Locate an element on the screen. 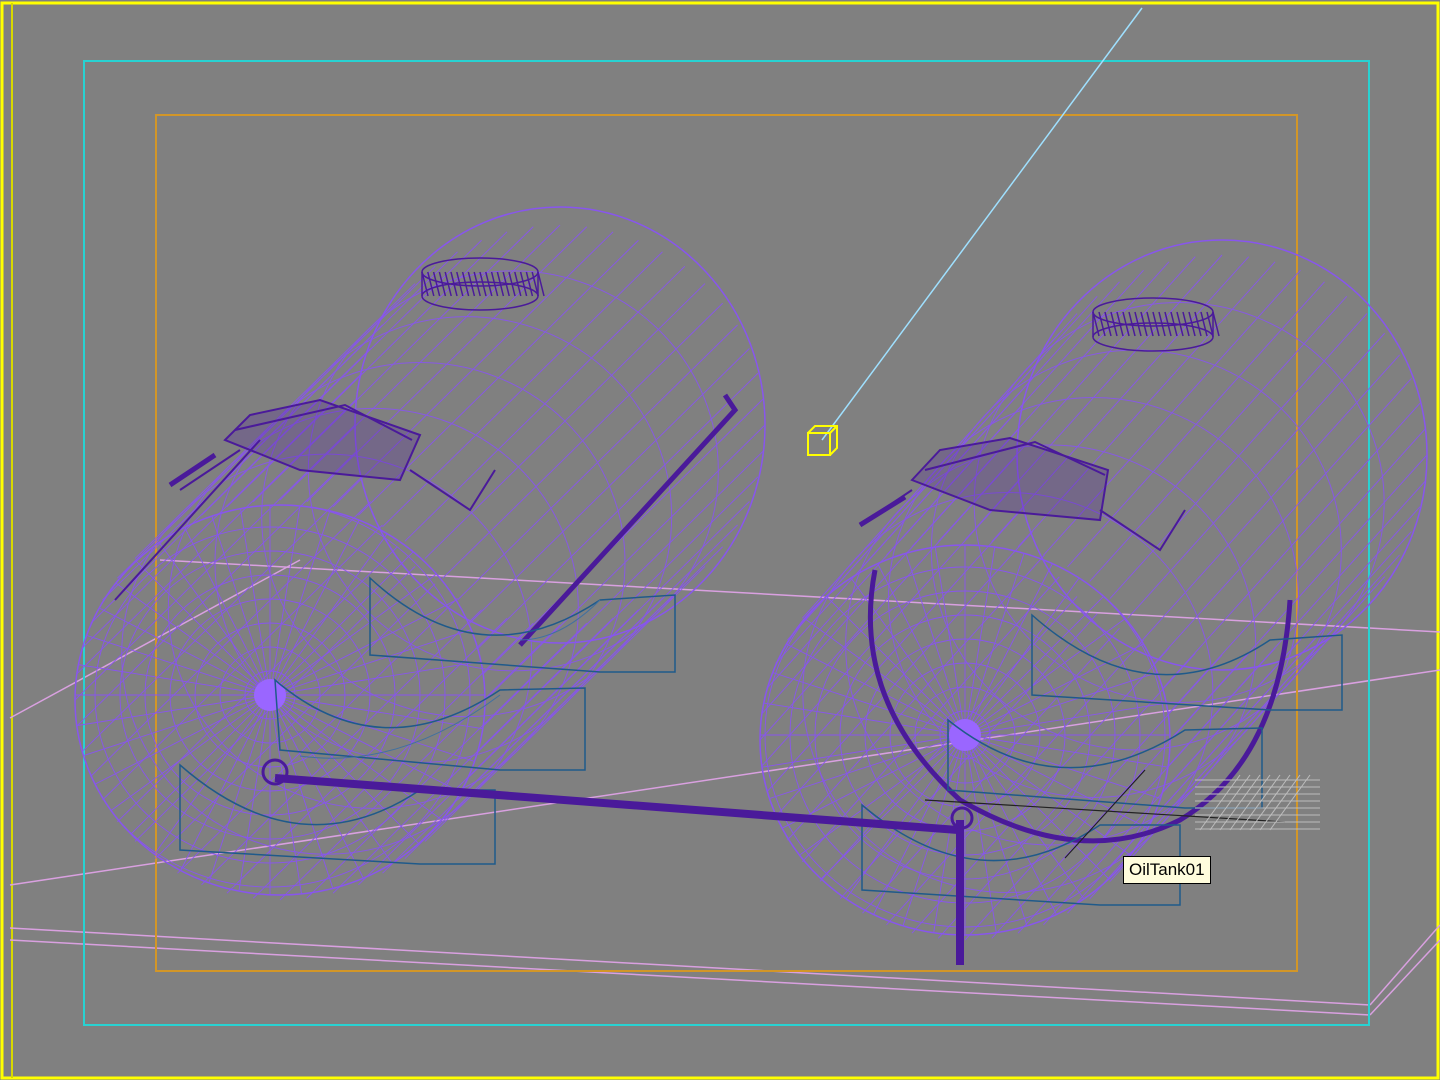 This screenshot has height=1080, width=1440. tank-left-hub is located at coordinates (270, 695).